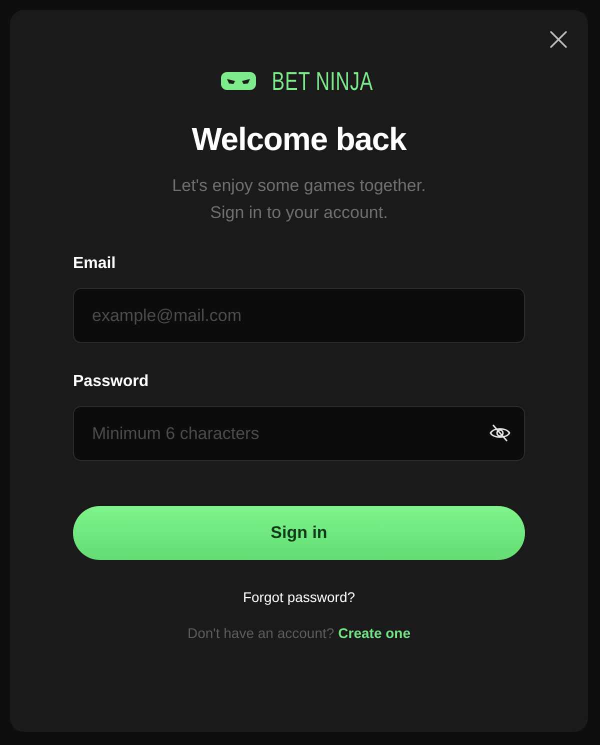 Image resolution: width=600 pixels, height=745 pixels. What do you see at coordinates (558, 39) in the screenshot?
I see `close-icon` at bounding box center [558, 39].